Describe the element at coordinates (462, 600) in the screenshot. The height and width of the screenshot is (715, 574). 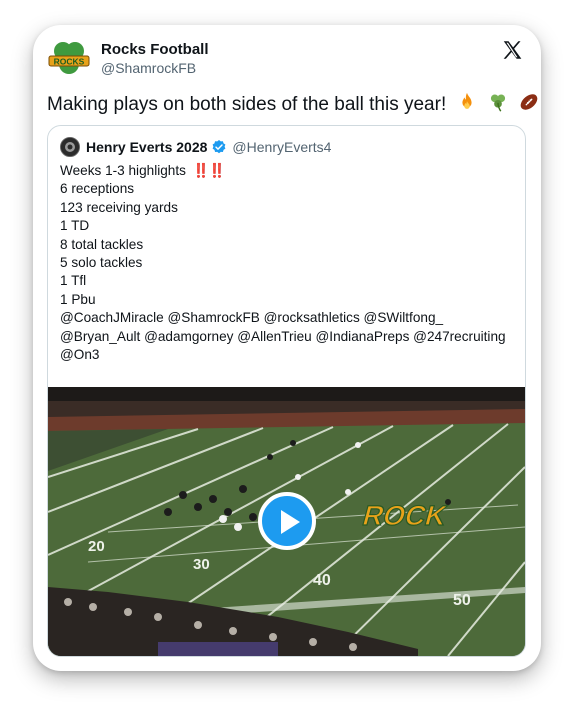
I see `yard-number: 50` at that location.